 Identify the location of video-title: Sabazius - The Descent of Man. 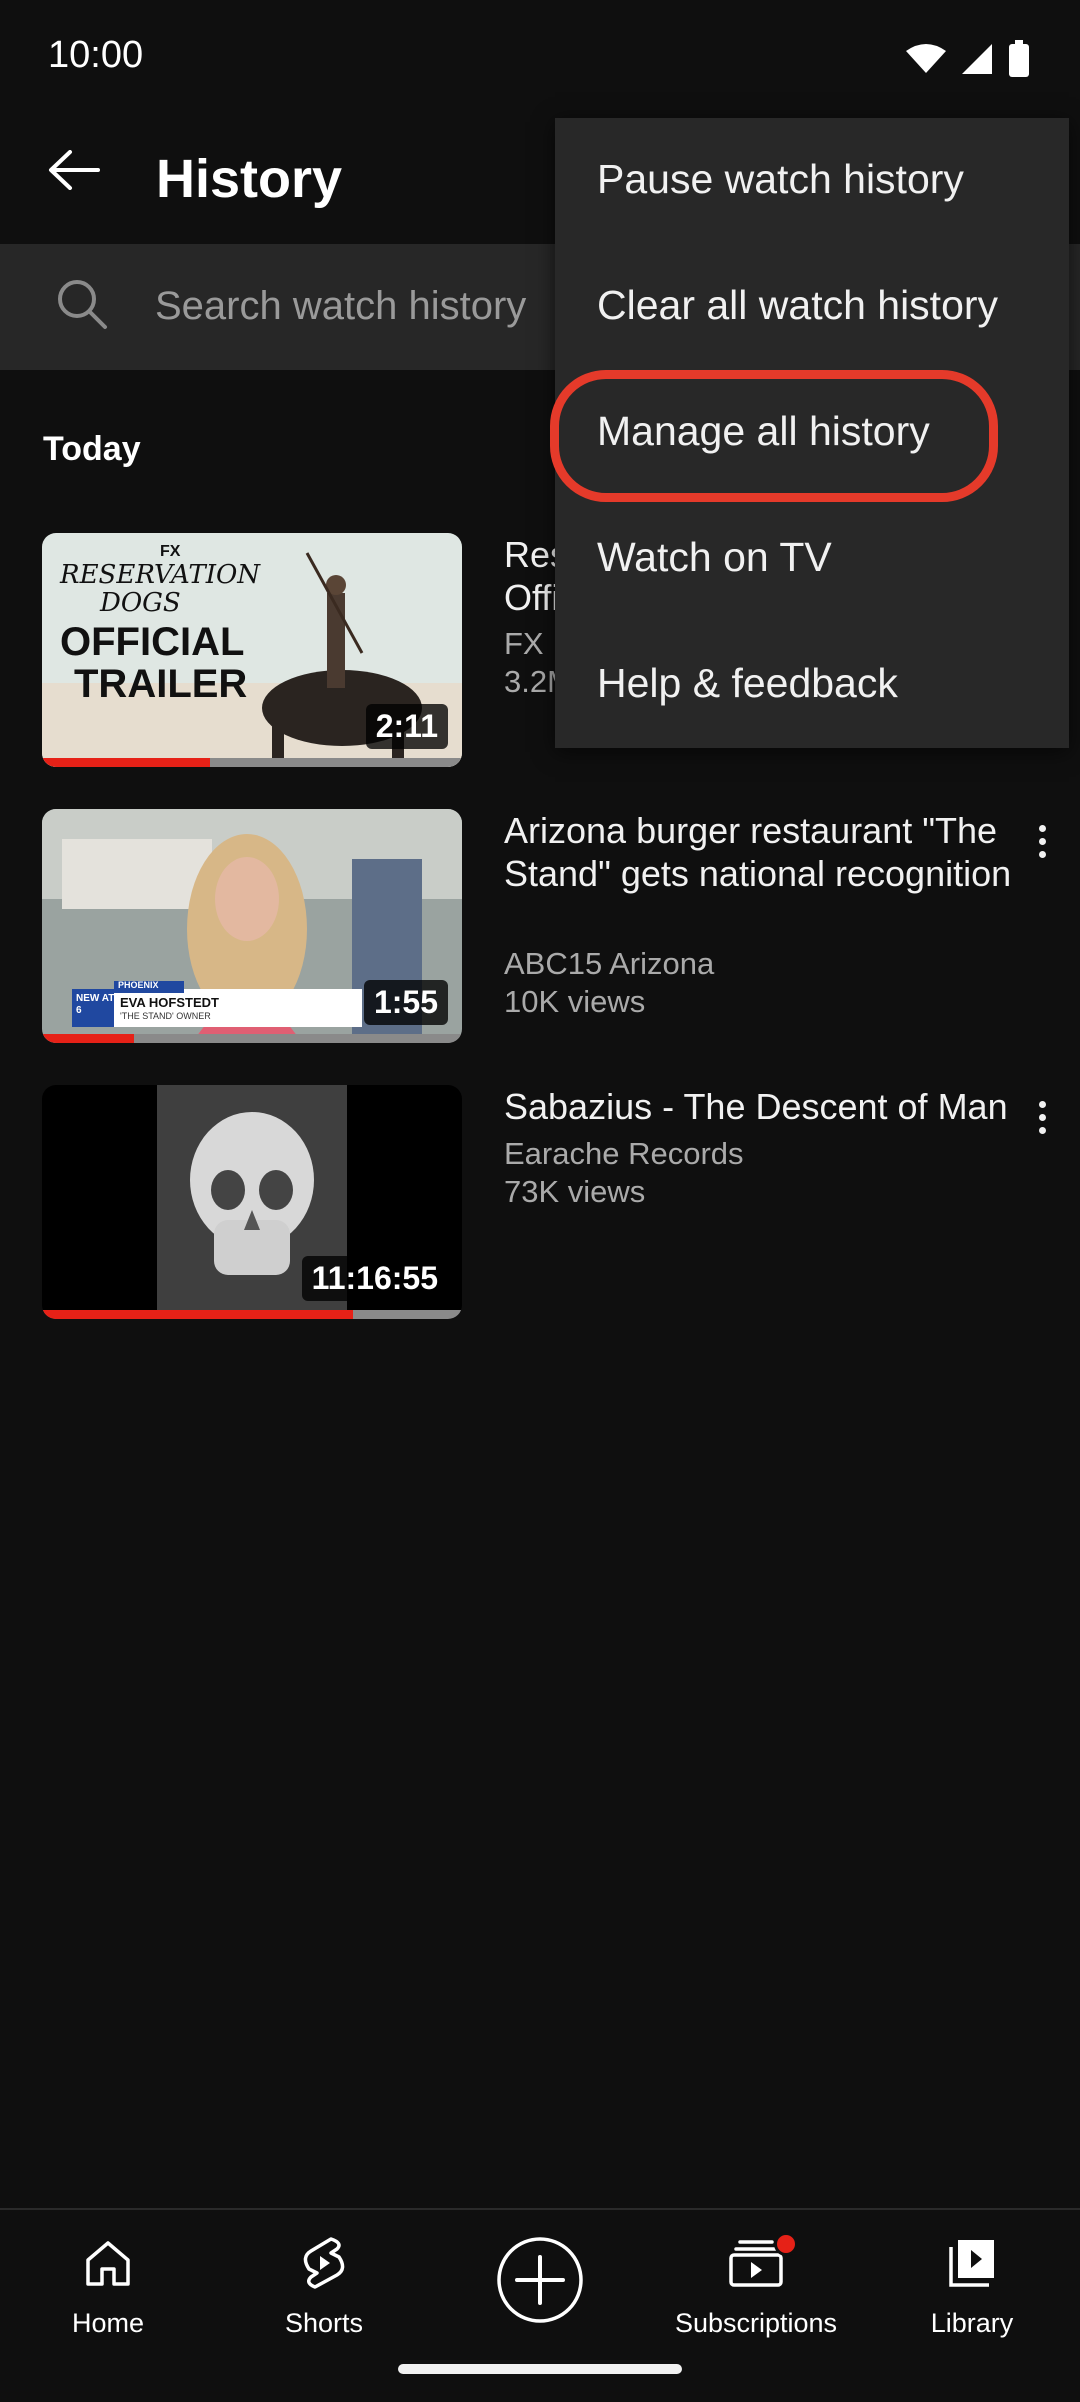
(756, 1106).